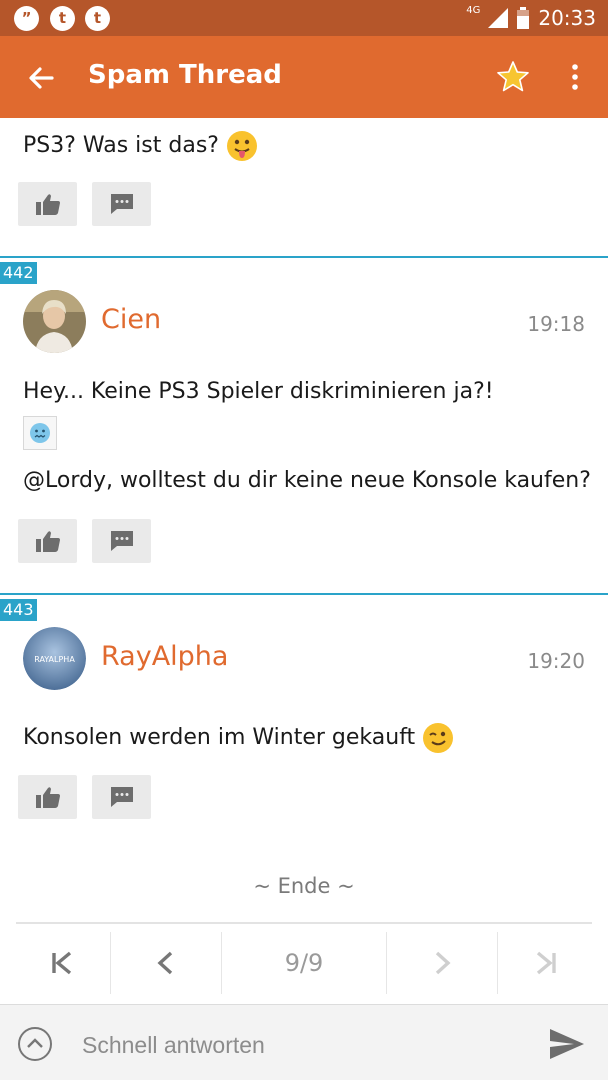  What do you see at coordinates (556, 661) in the screenshot?
I see `post-time: 19:20` at bounding box center [556, 661].